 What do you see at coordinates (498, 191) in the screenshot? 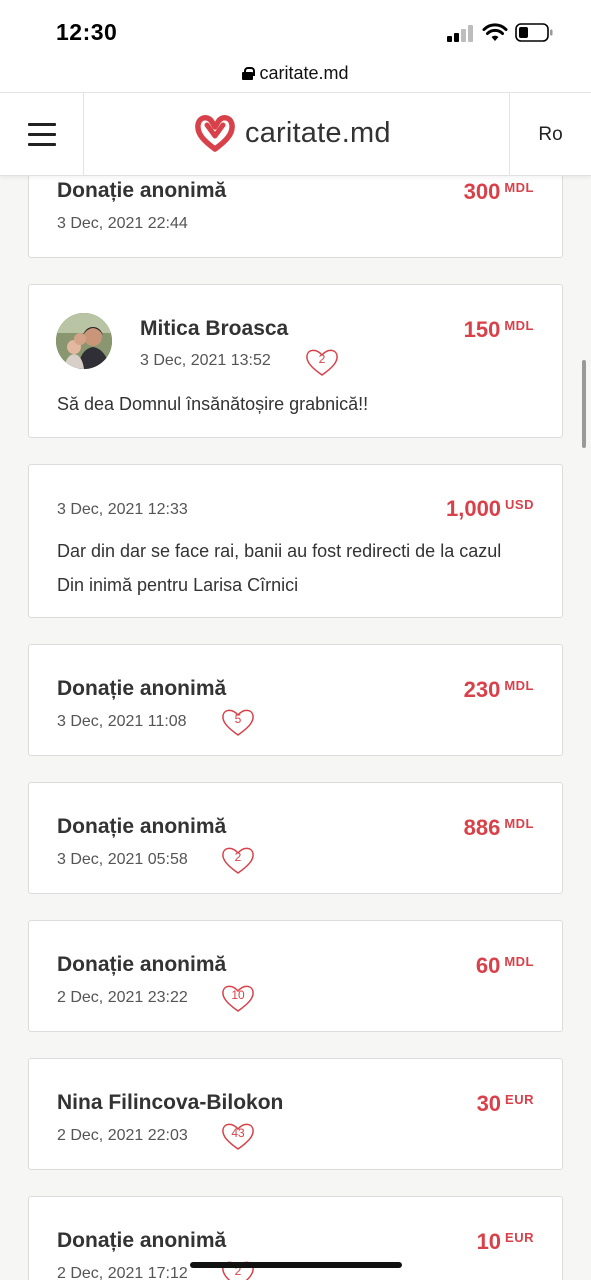
I see `donation-amount: 300 MDL` at bounding box center [498, 191].